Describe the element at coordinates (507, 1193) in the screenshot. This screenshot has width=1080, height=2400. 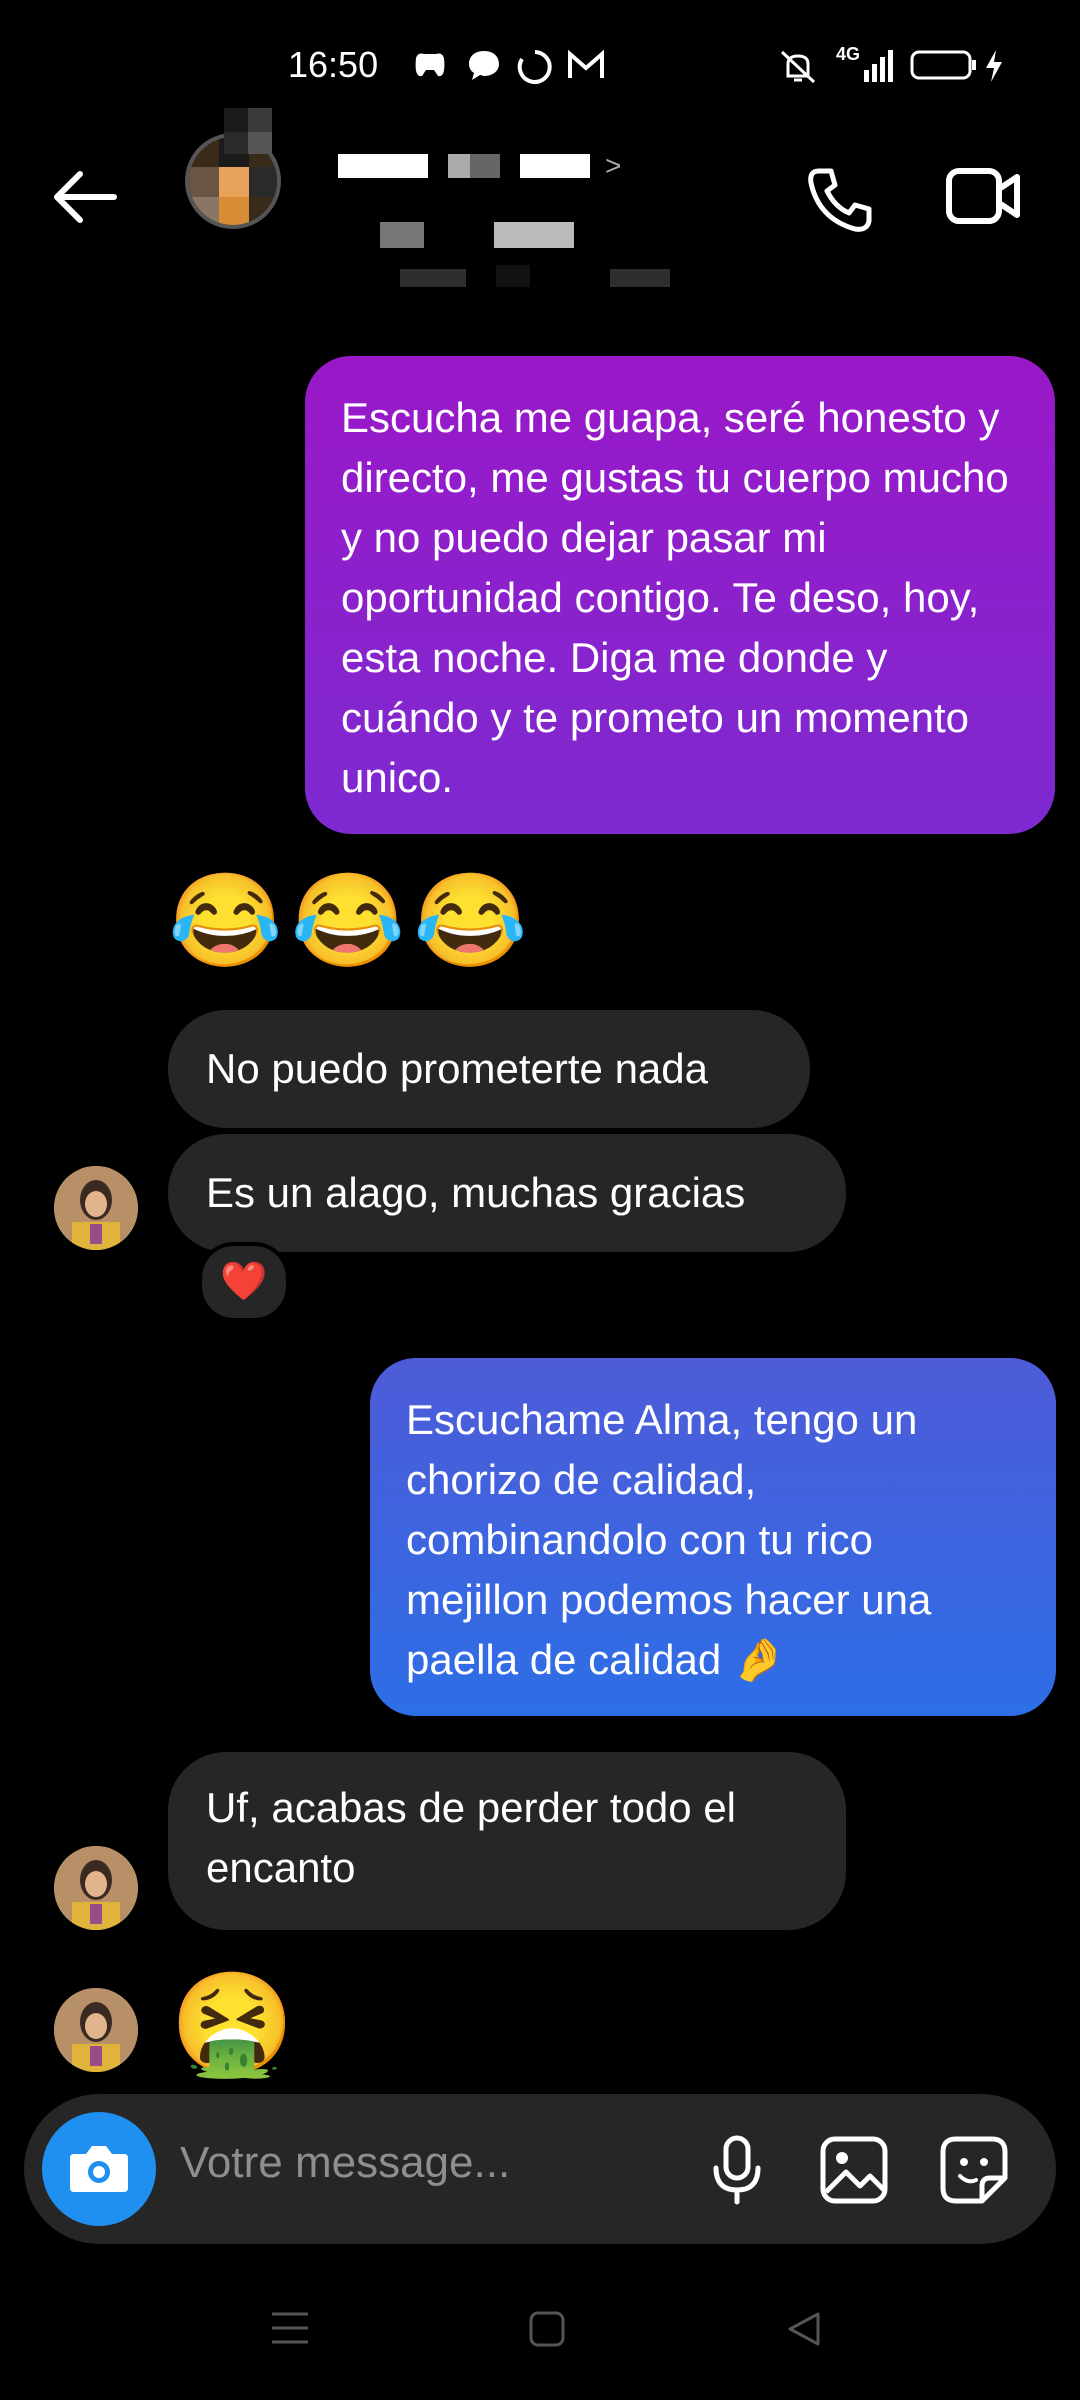
I see `incoming-message: Es un alago, muchas gracias` at that location.